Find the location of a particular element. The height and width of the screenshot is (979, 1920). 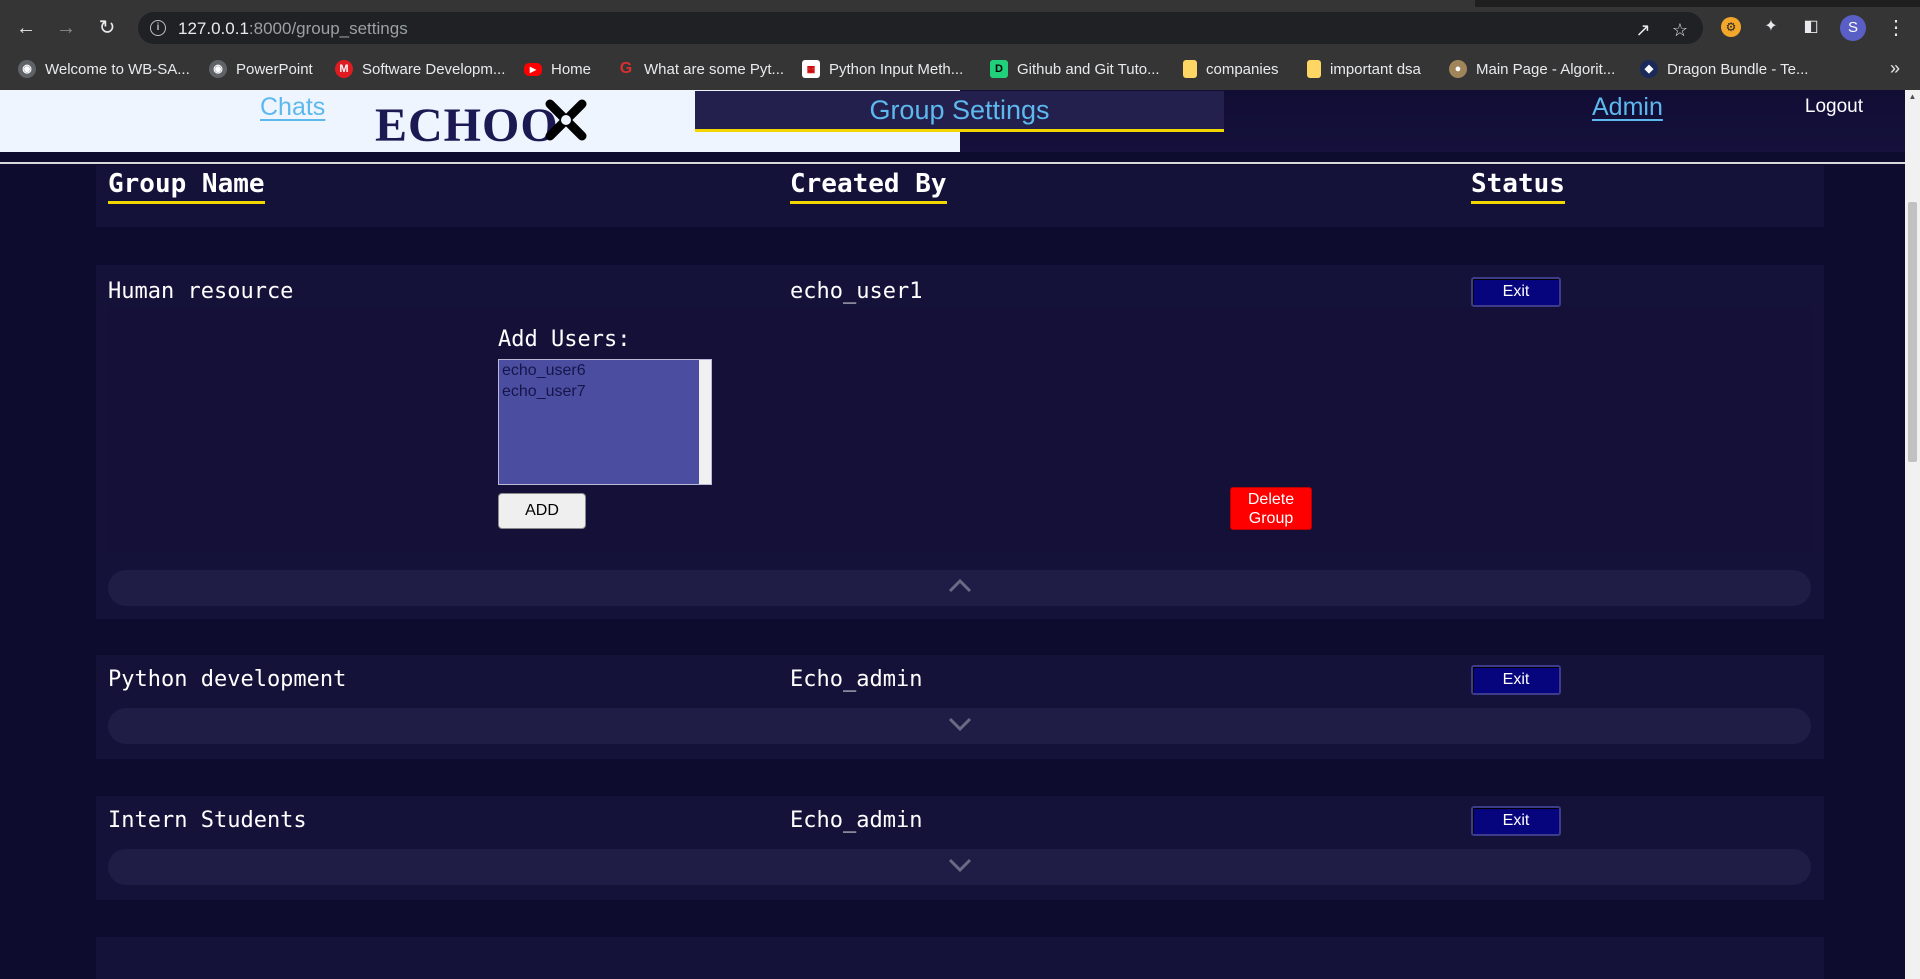

group-name: Human resource is located at coordinates (201, 291).